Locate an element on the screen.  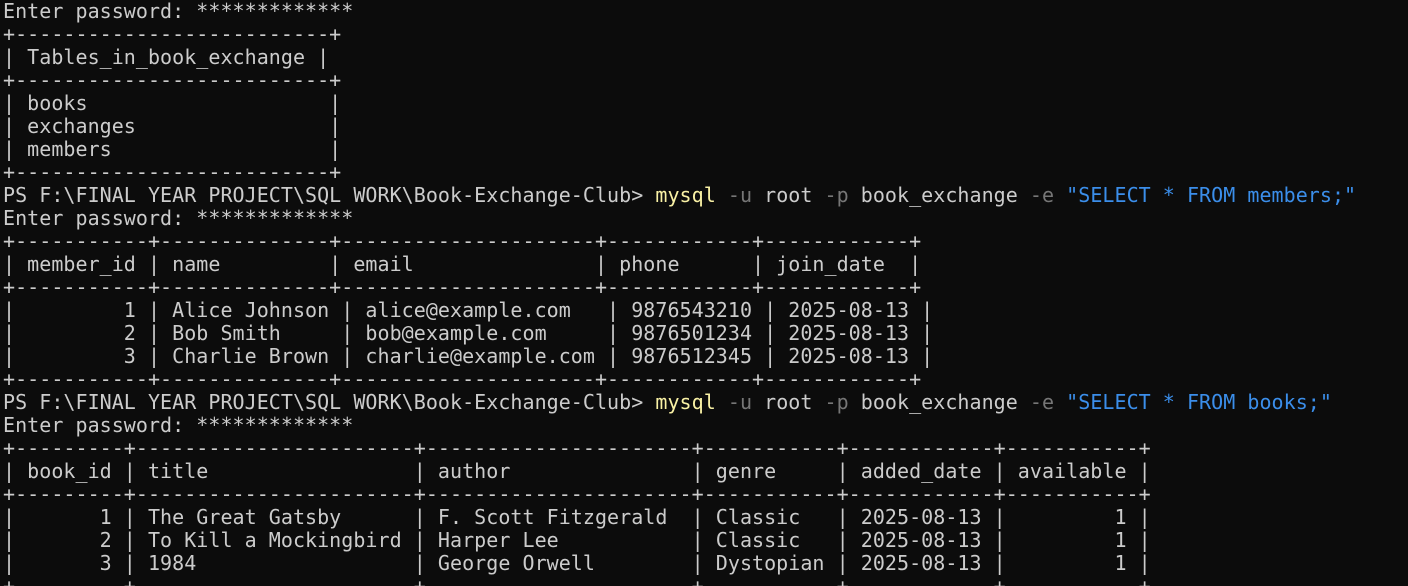
table-row: | exchanges | is located at coordinates (172, 126).